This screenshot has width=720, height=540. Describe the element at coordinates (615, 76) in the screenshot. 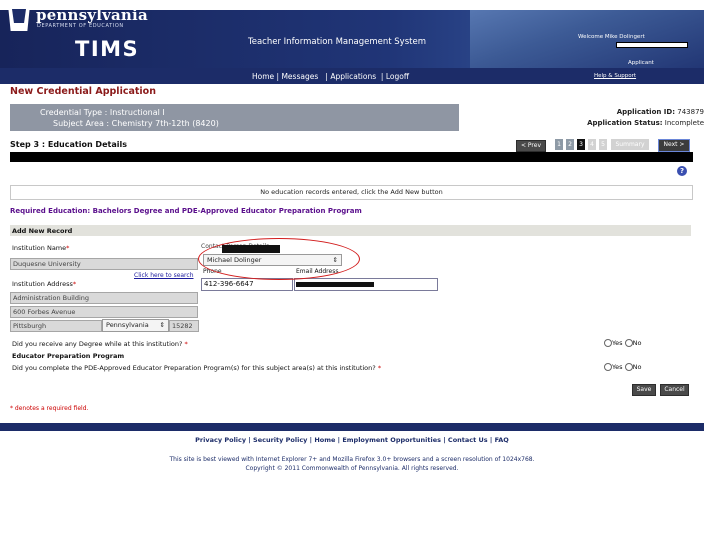

I see `help-support-link: Help & Support` at that location.